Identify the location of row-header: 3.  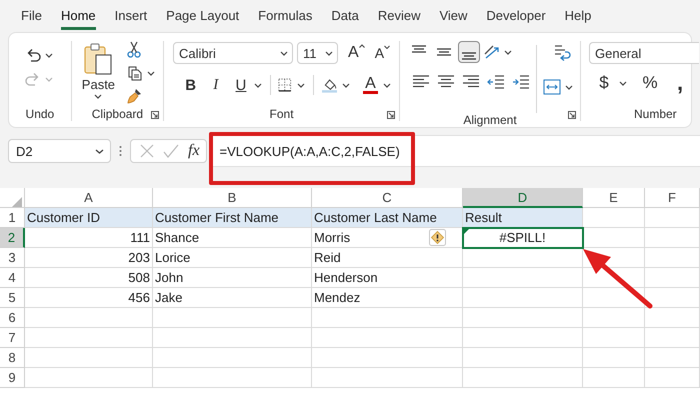
(12, 258).